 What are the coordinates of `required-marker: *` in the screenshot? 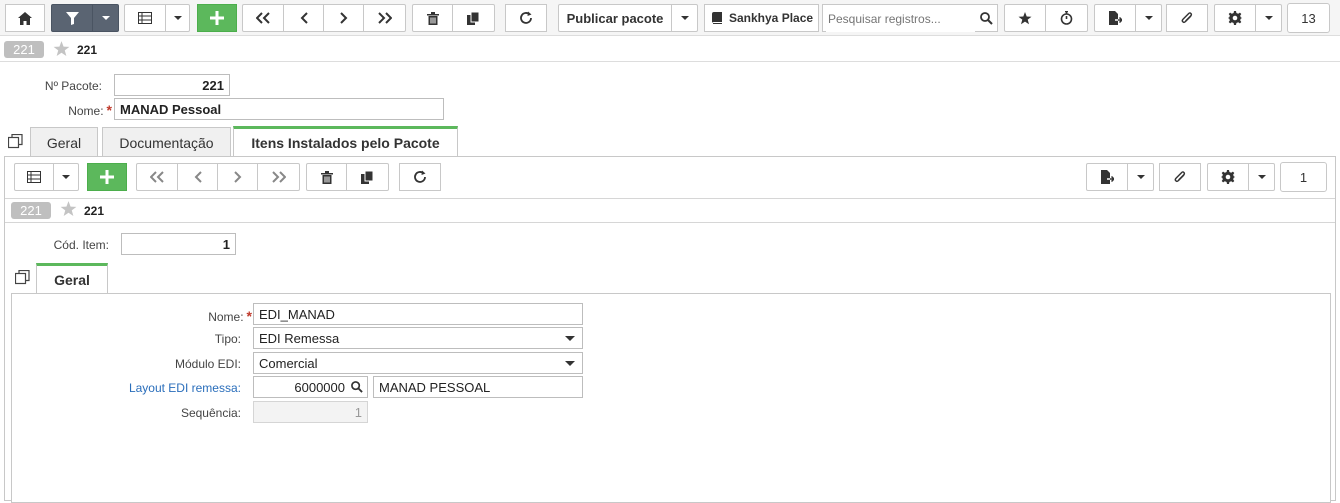 It's located at (109, 110).